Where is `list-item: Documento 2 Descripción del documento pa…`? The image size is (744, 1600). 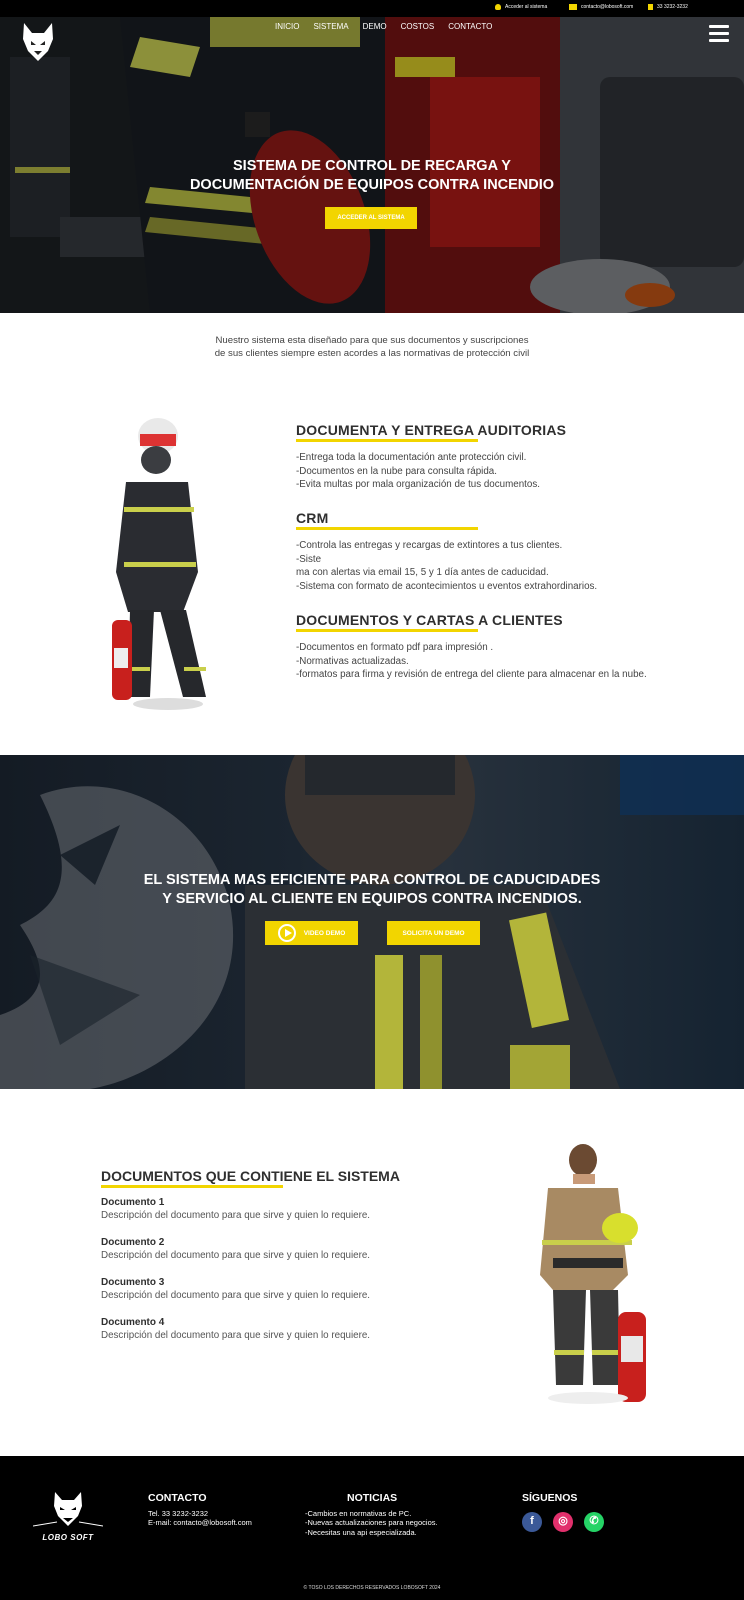
list-item: Documento 2 Descripción del documento pa… is located at coordinates (291, 1249).